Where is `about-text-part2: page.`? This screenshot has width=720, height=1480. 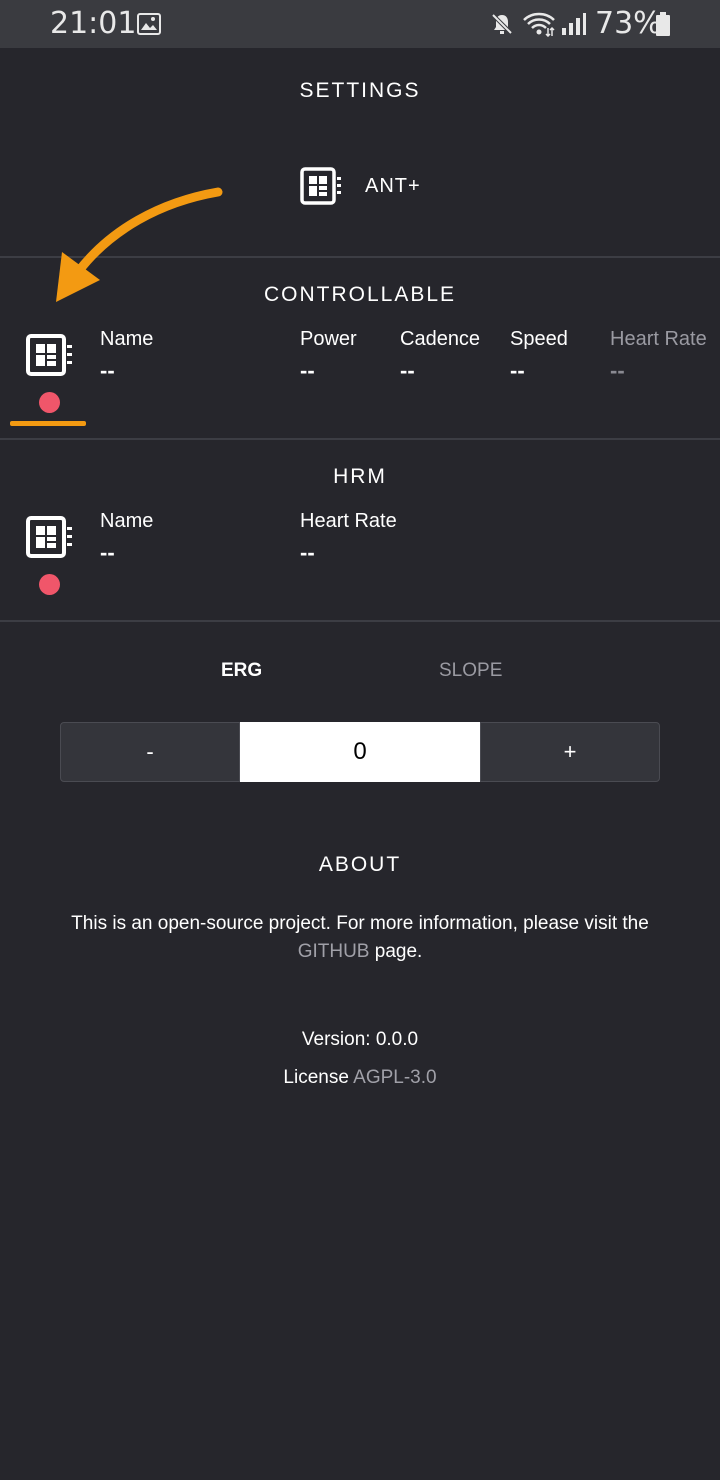
about-text-part2: page. is located at coordinates (396, 951).